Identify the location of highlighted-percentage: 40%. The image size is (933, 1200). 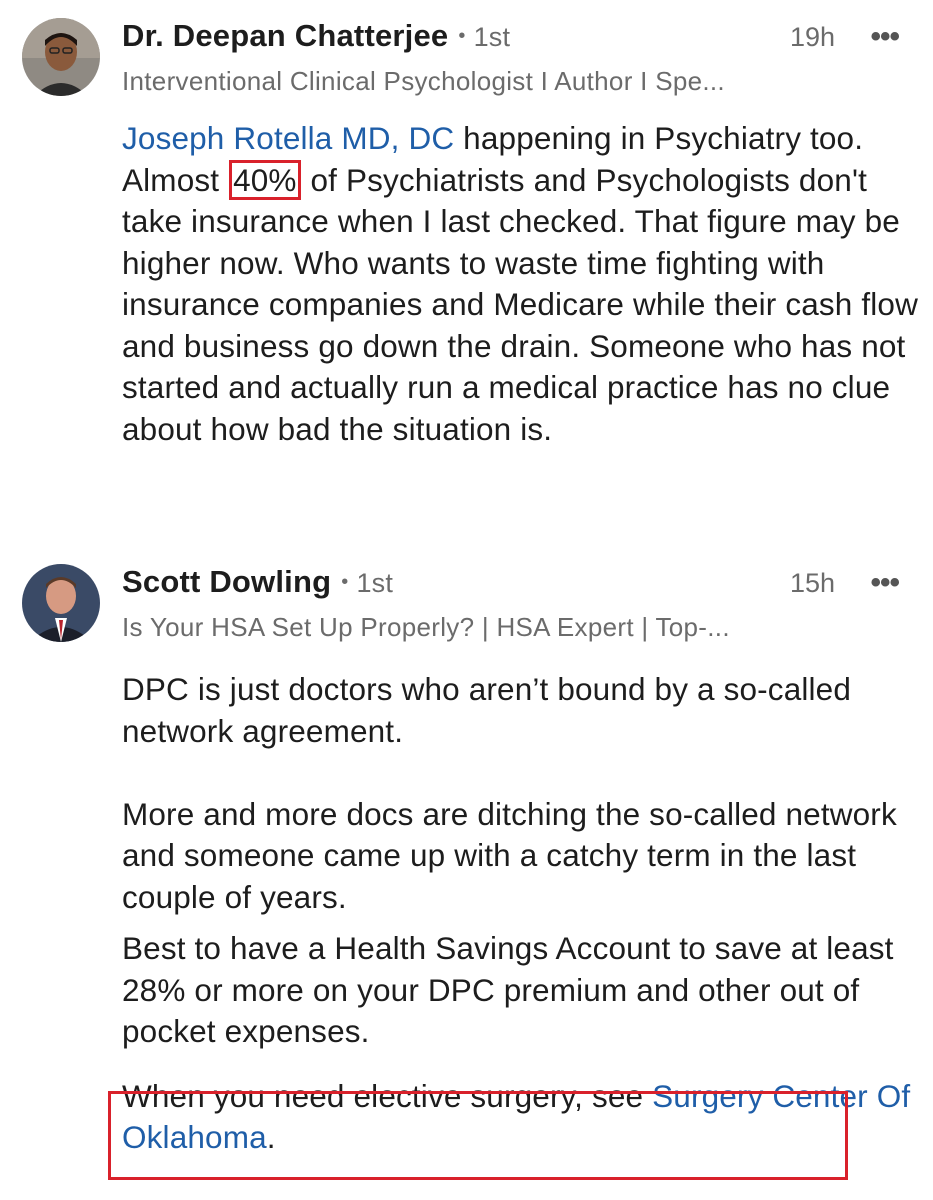
(265, 179).